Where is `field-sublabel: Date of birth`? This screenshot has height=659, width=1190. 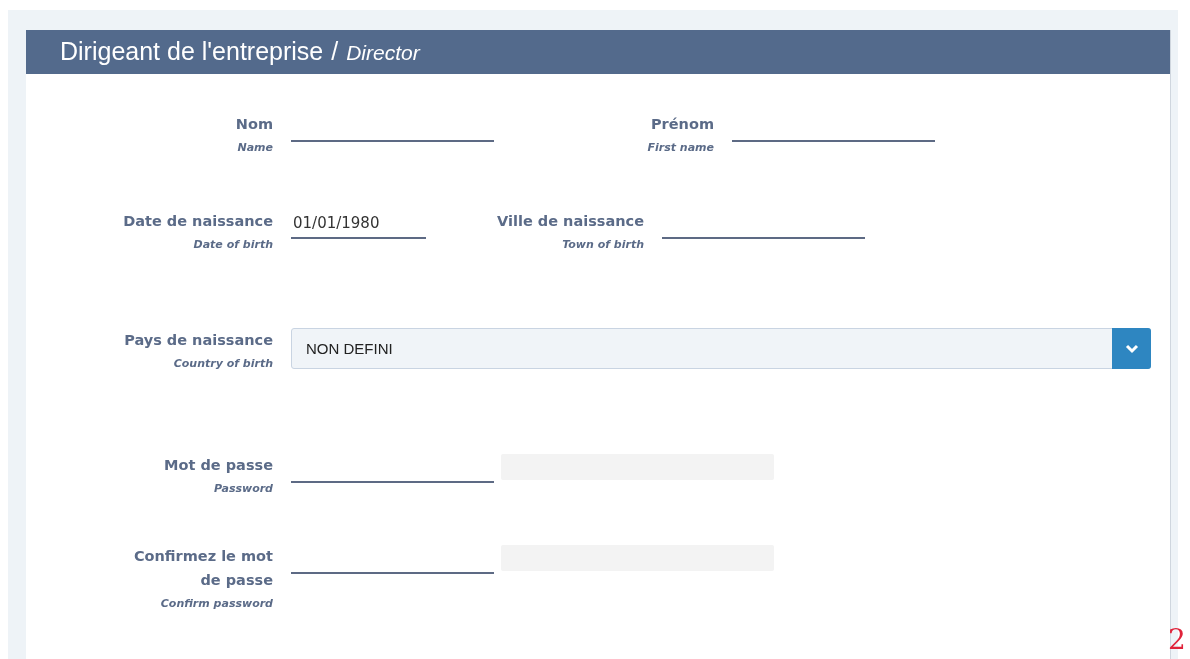
field-sublabel: Date of birth is located at coordinates (232, 244).